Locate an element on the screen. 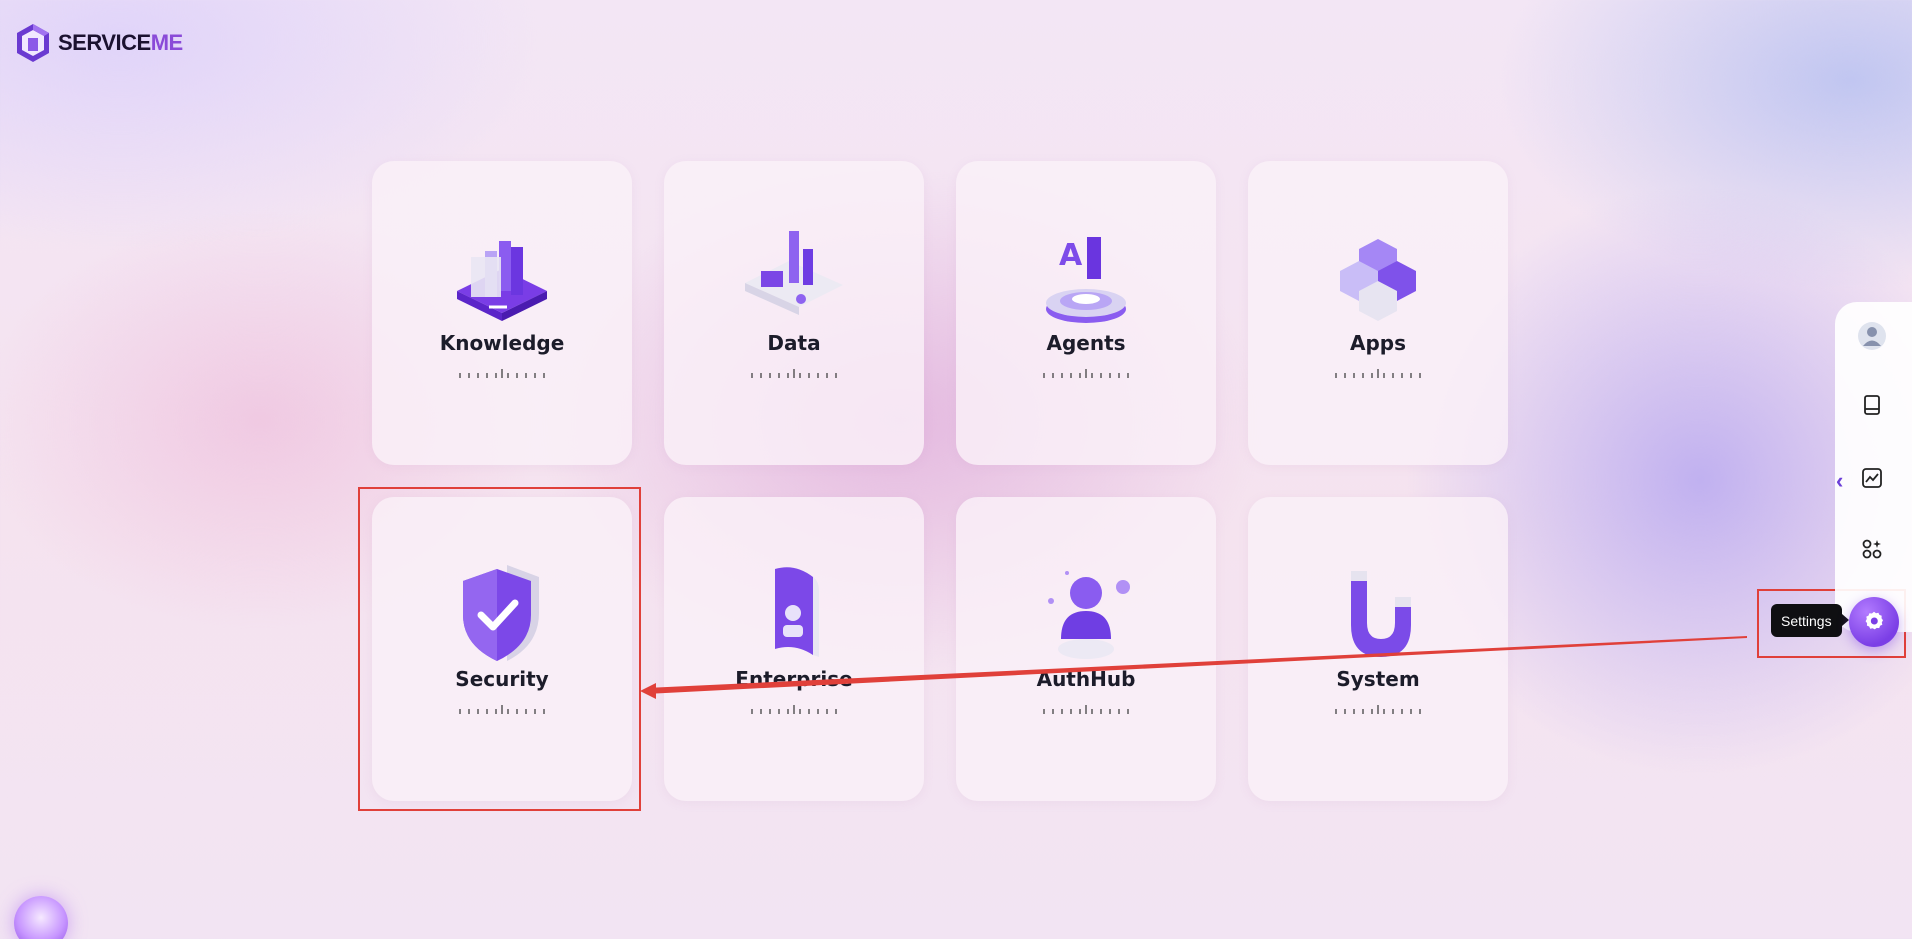  security-highlight-box is located at coordinates (499, 649).